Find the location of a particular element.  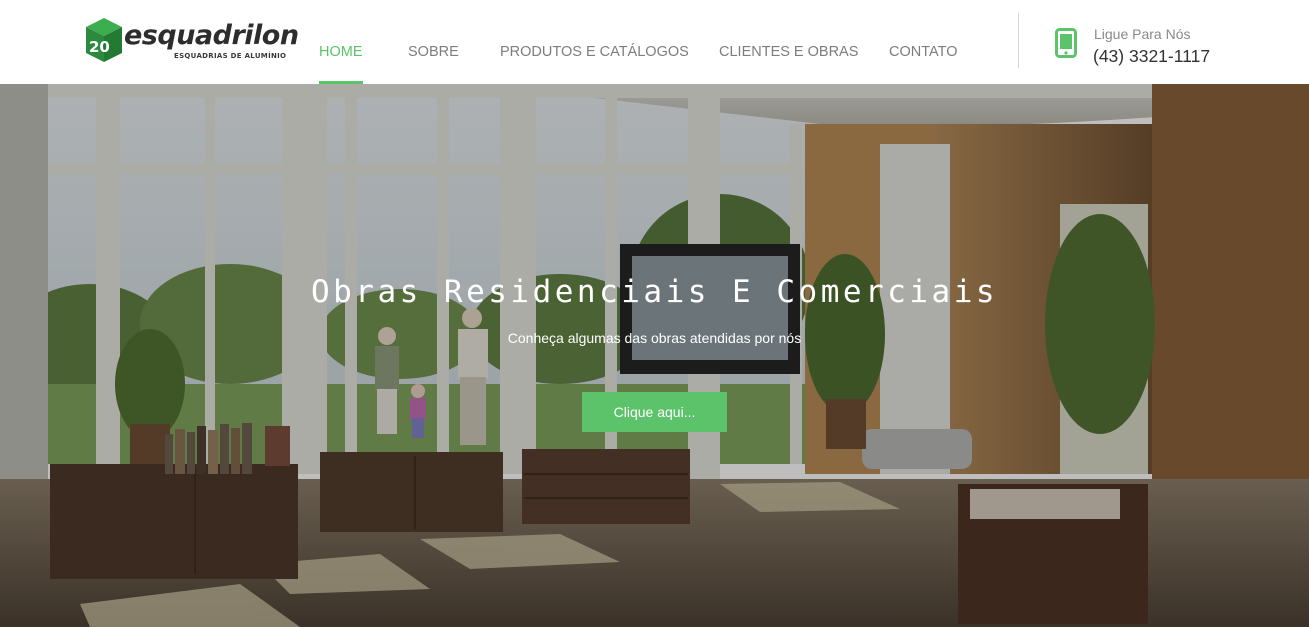

brand-name: esquadrilon is located at coordinates (211, 35).